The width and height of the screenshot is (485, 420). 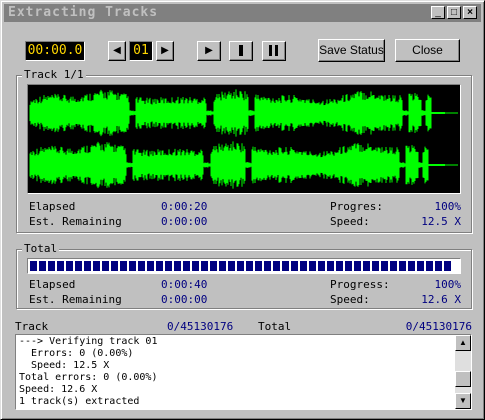 What do you see at coordinates (275, 326) in the screenshot?
I see `summary-total-label: Total` at bounding box center [275, 326].